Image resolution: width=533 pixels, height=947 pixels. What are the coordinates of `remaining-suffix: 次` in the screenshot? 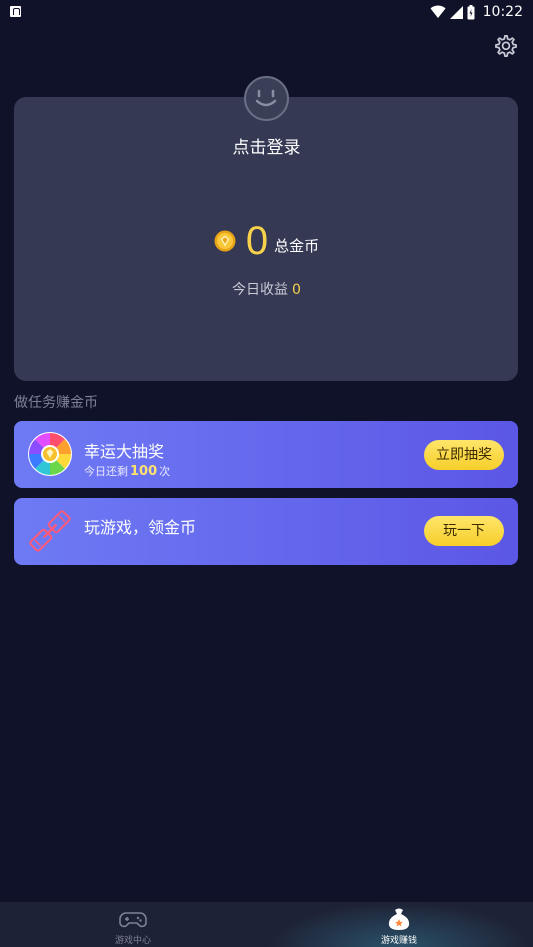 It's located at (165, 471).